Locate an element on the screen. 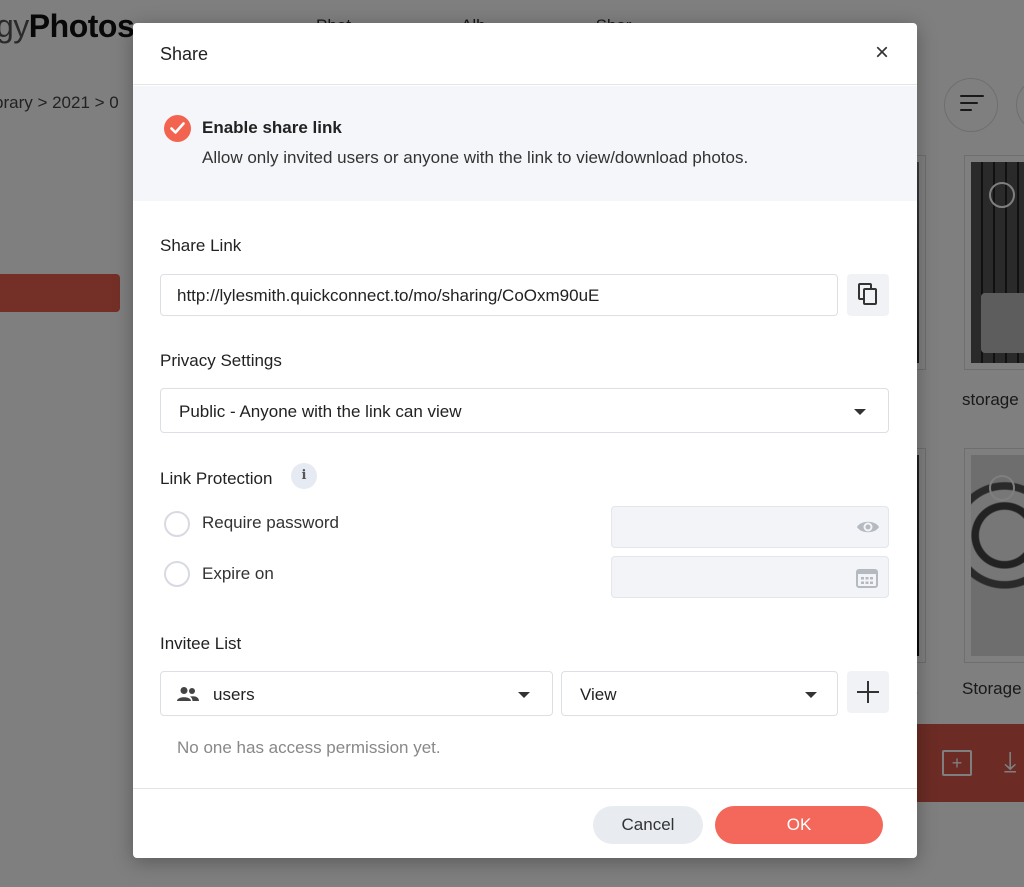 The image size is (1024, 887). privacy-settings-label: Privacy Settings is located at coordinates (221, 360).